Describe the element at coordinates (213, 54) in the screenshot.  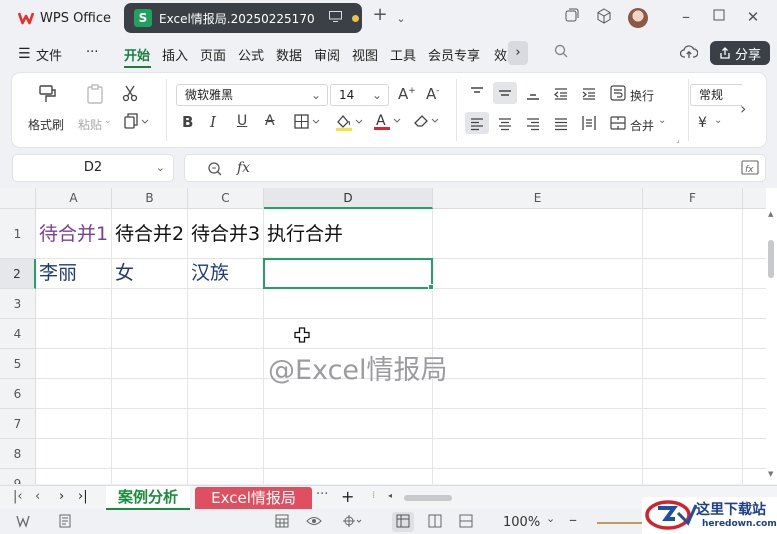
I see `menu-tab-page: 页面` at that location.